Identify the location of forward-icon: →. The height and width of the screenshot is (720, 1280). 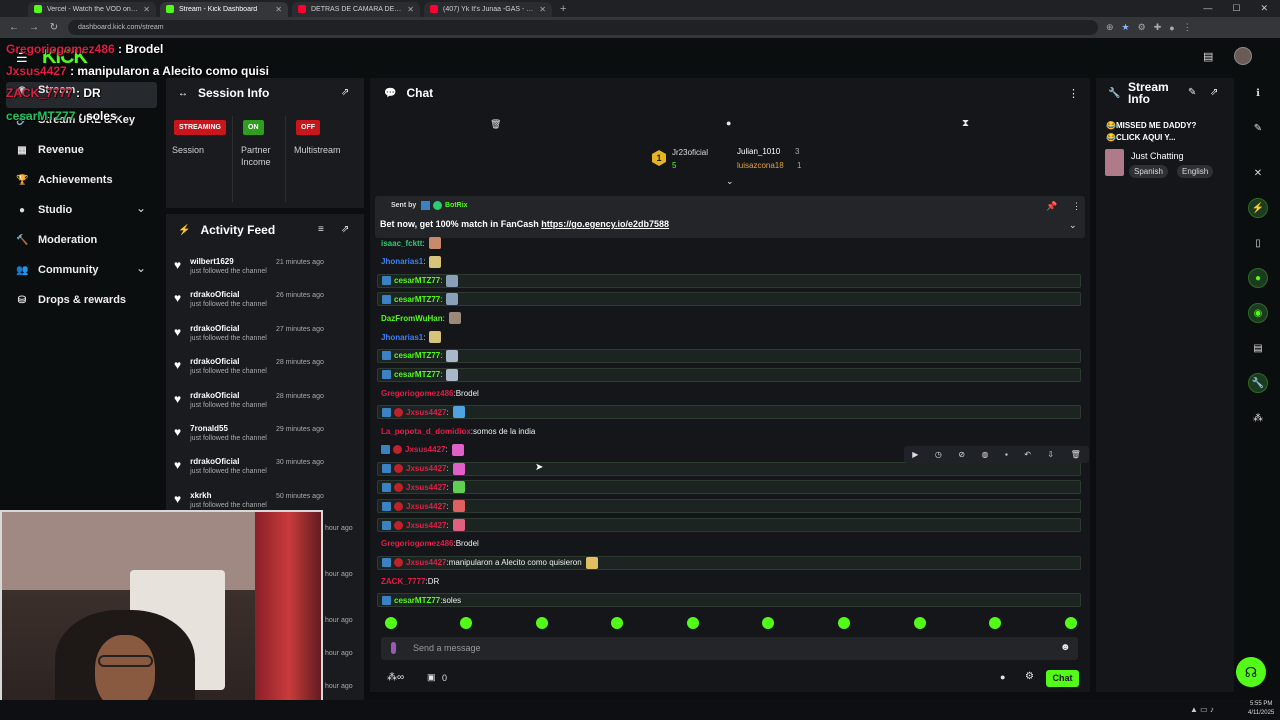
(34, 27).